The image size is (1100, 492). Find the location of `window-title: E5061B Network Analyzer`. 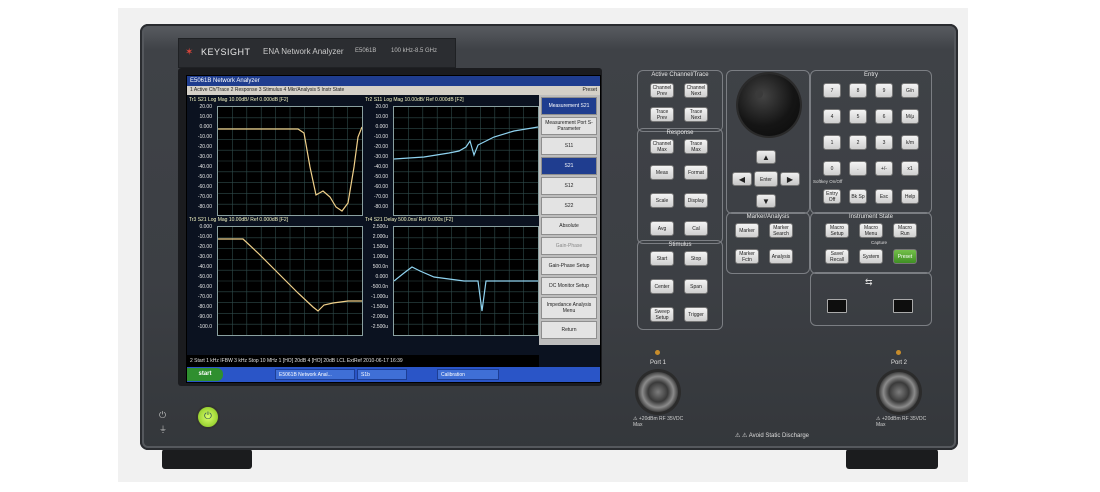

window-title: E5061B Network Analyzer is located at coordinates (393, 81).